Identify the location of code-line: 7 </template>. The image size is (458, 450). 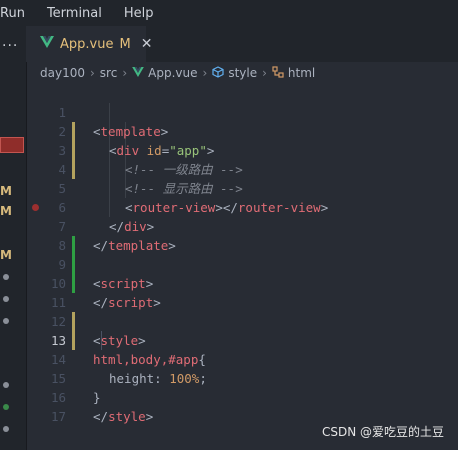
(242, 225).